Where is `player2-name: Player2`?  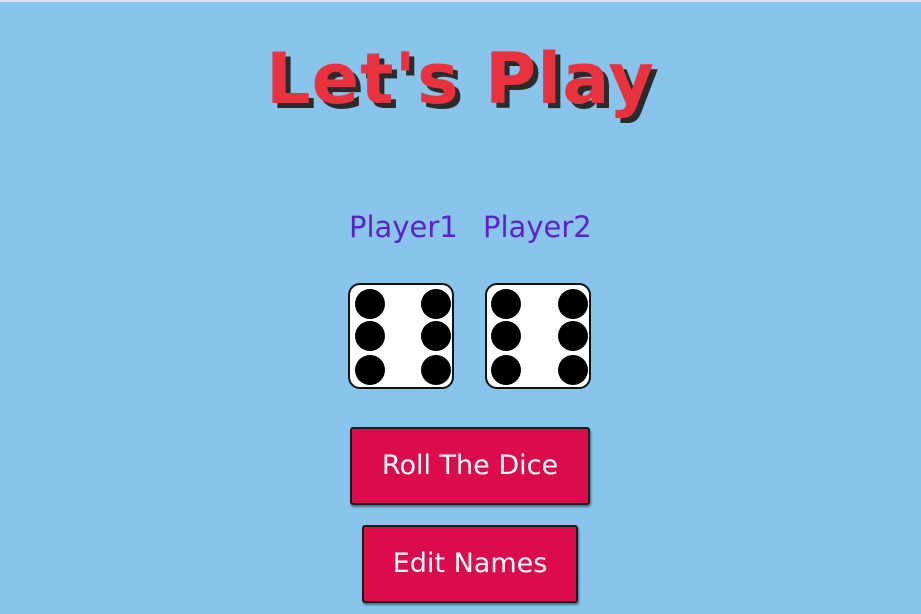 player2-name: Player2 is located at coordinates (537, 227).